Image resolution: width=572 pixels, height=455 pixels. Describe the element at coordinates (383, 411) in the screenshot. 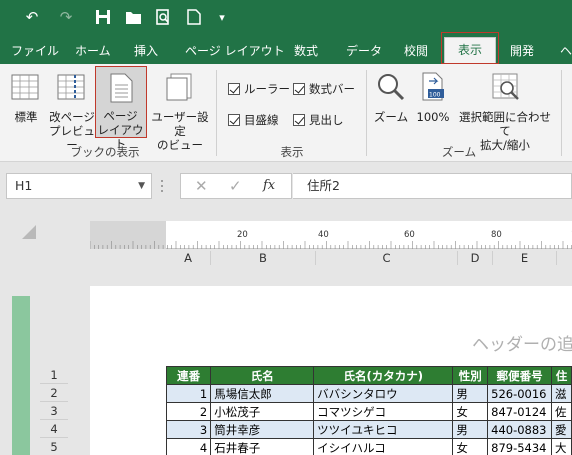

I see `table-cell: コマツシゲコ` at that location.